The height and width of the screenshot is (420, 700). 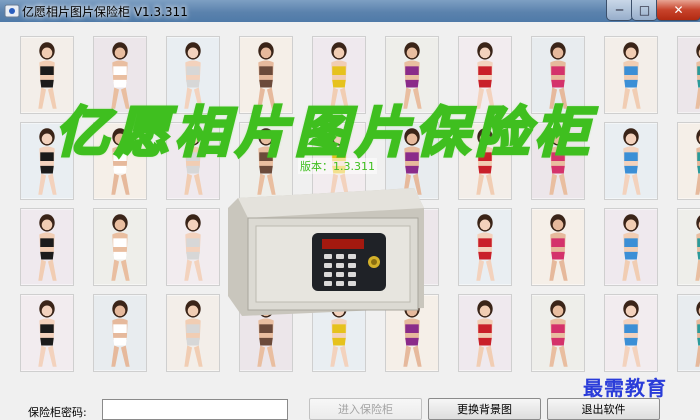 What do you see at coordinates (619, 10) in the screenshot?
I see `minimize-button: ─` at bounding box center [619, 10].